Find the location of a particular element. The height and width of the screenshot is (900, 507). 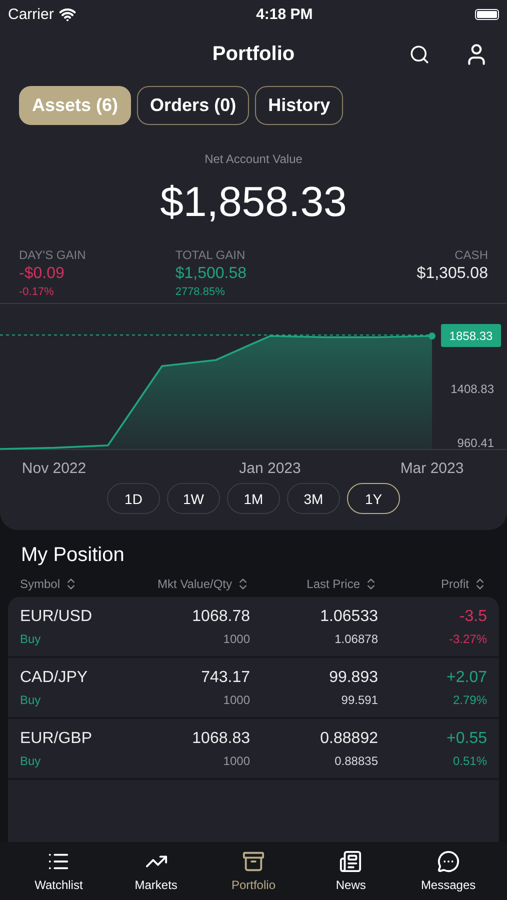

tab-bar-item: Markets is located at coordinates (156, 871).